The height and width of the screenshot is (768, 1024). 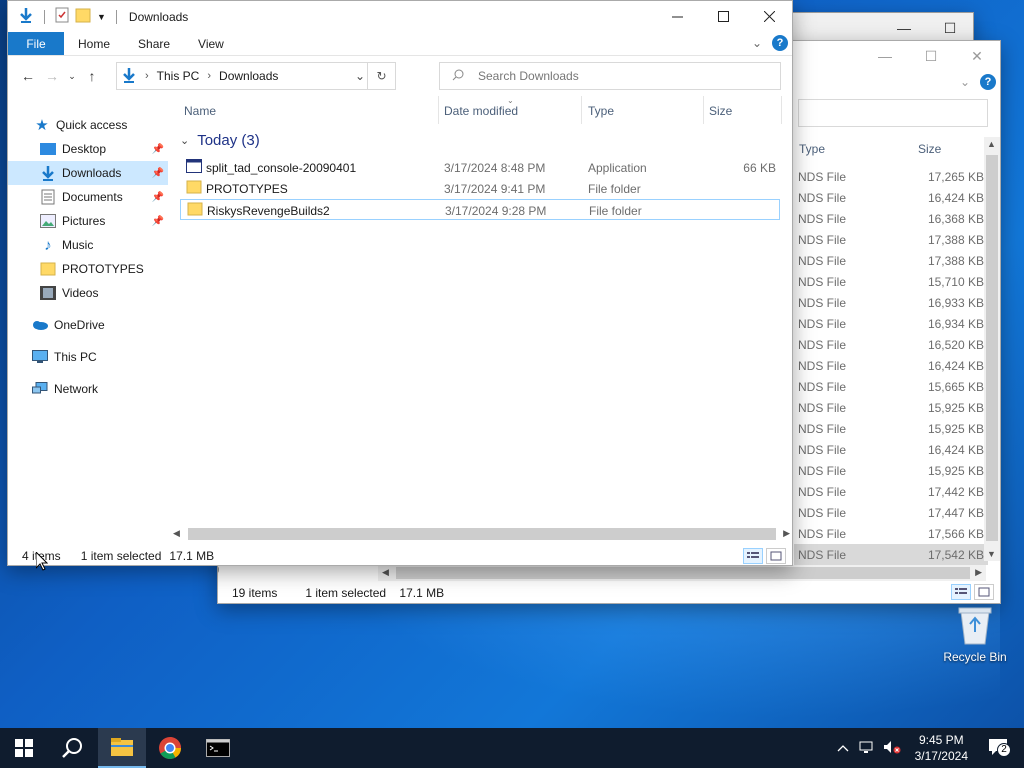 What do you see at coordinates (178, 76) in the screenshot?
I see `breadcrumb-this-pc: This PC` at bounding box center [178, 76].